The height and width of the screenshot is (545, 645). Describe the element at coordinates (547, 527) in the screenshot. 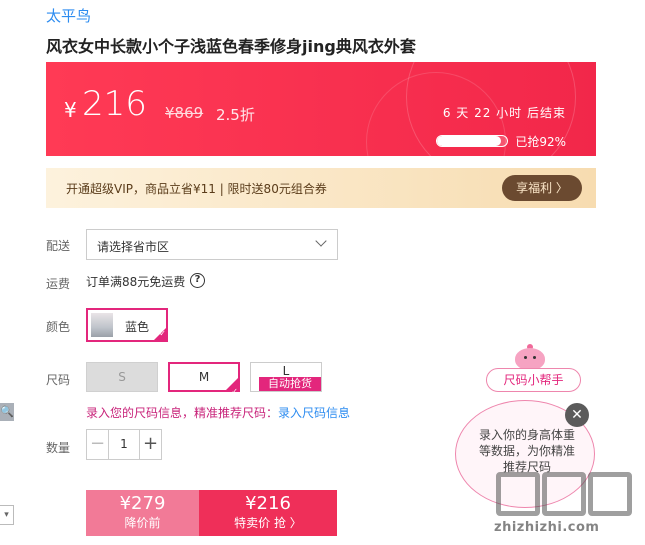

I see `watermark-url: zhizhizhi.com` at that location.